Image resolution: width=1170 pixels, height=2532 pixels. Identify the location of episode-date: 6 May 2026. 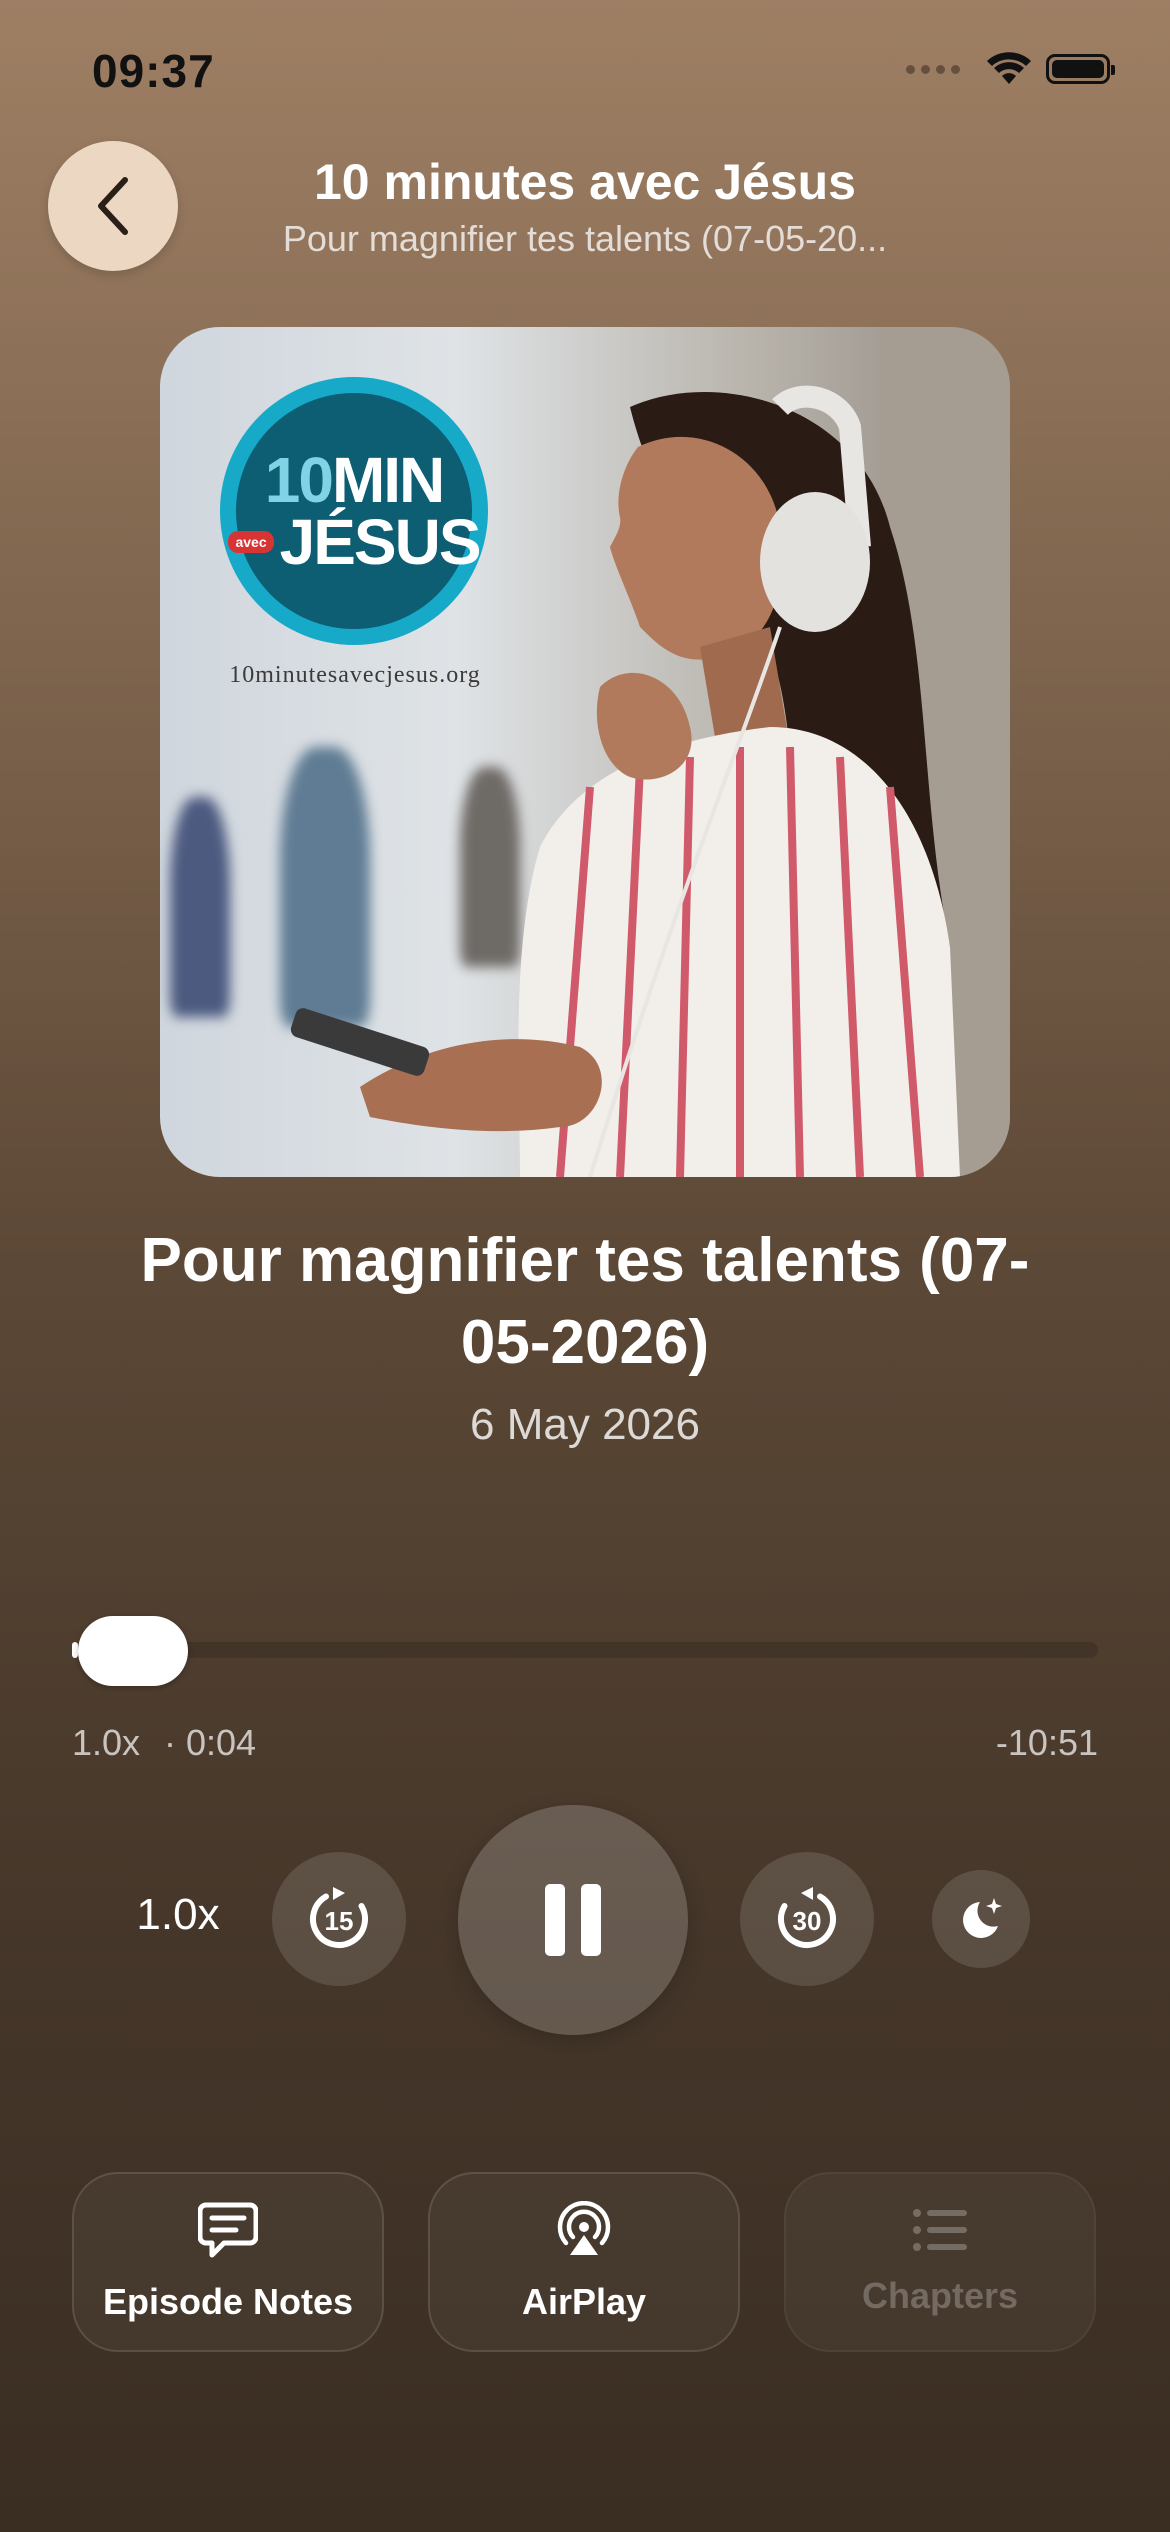
(585, 1424).